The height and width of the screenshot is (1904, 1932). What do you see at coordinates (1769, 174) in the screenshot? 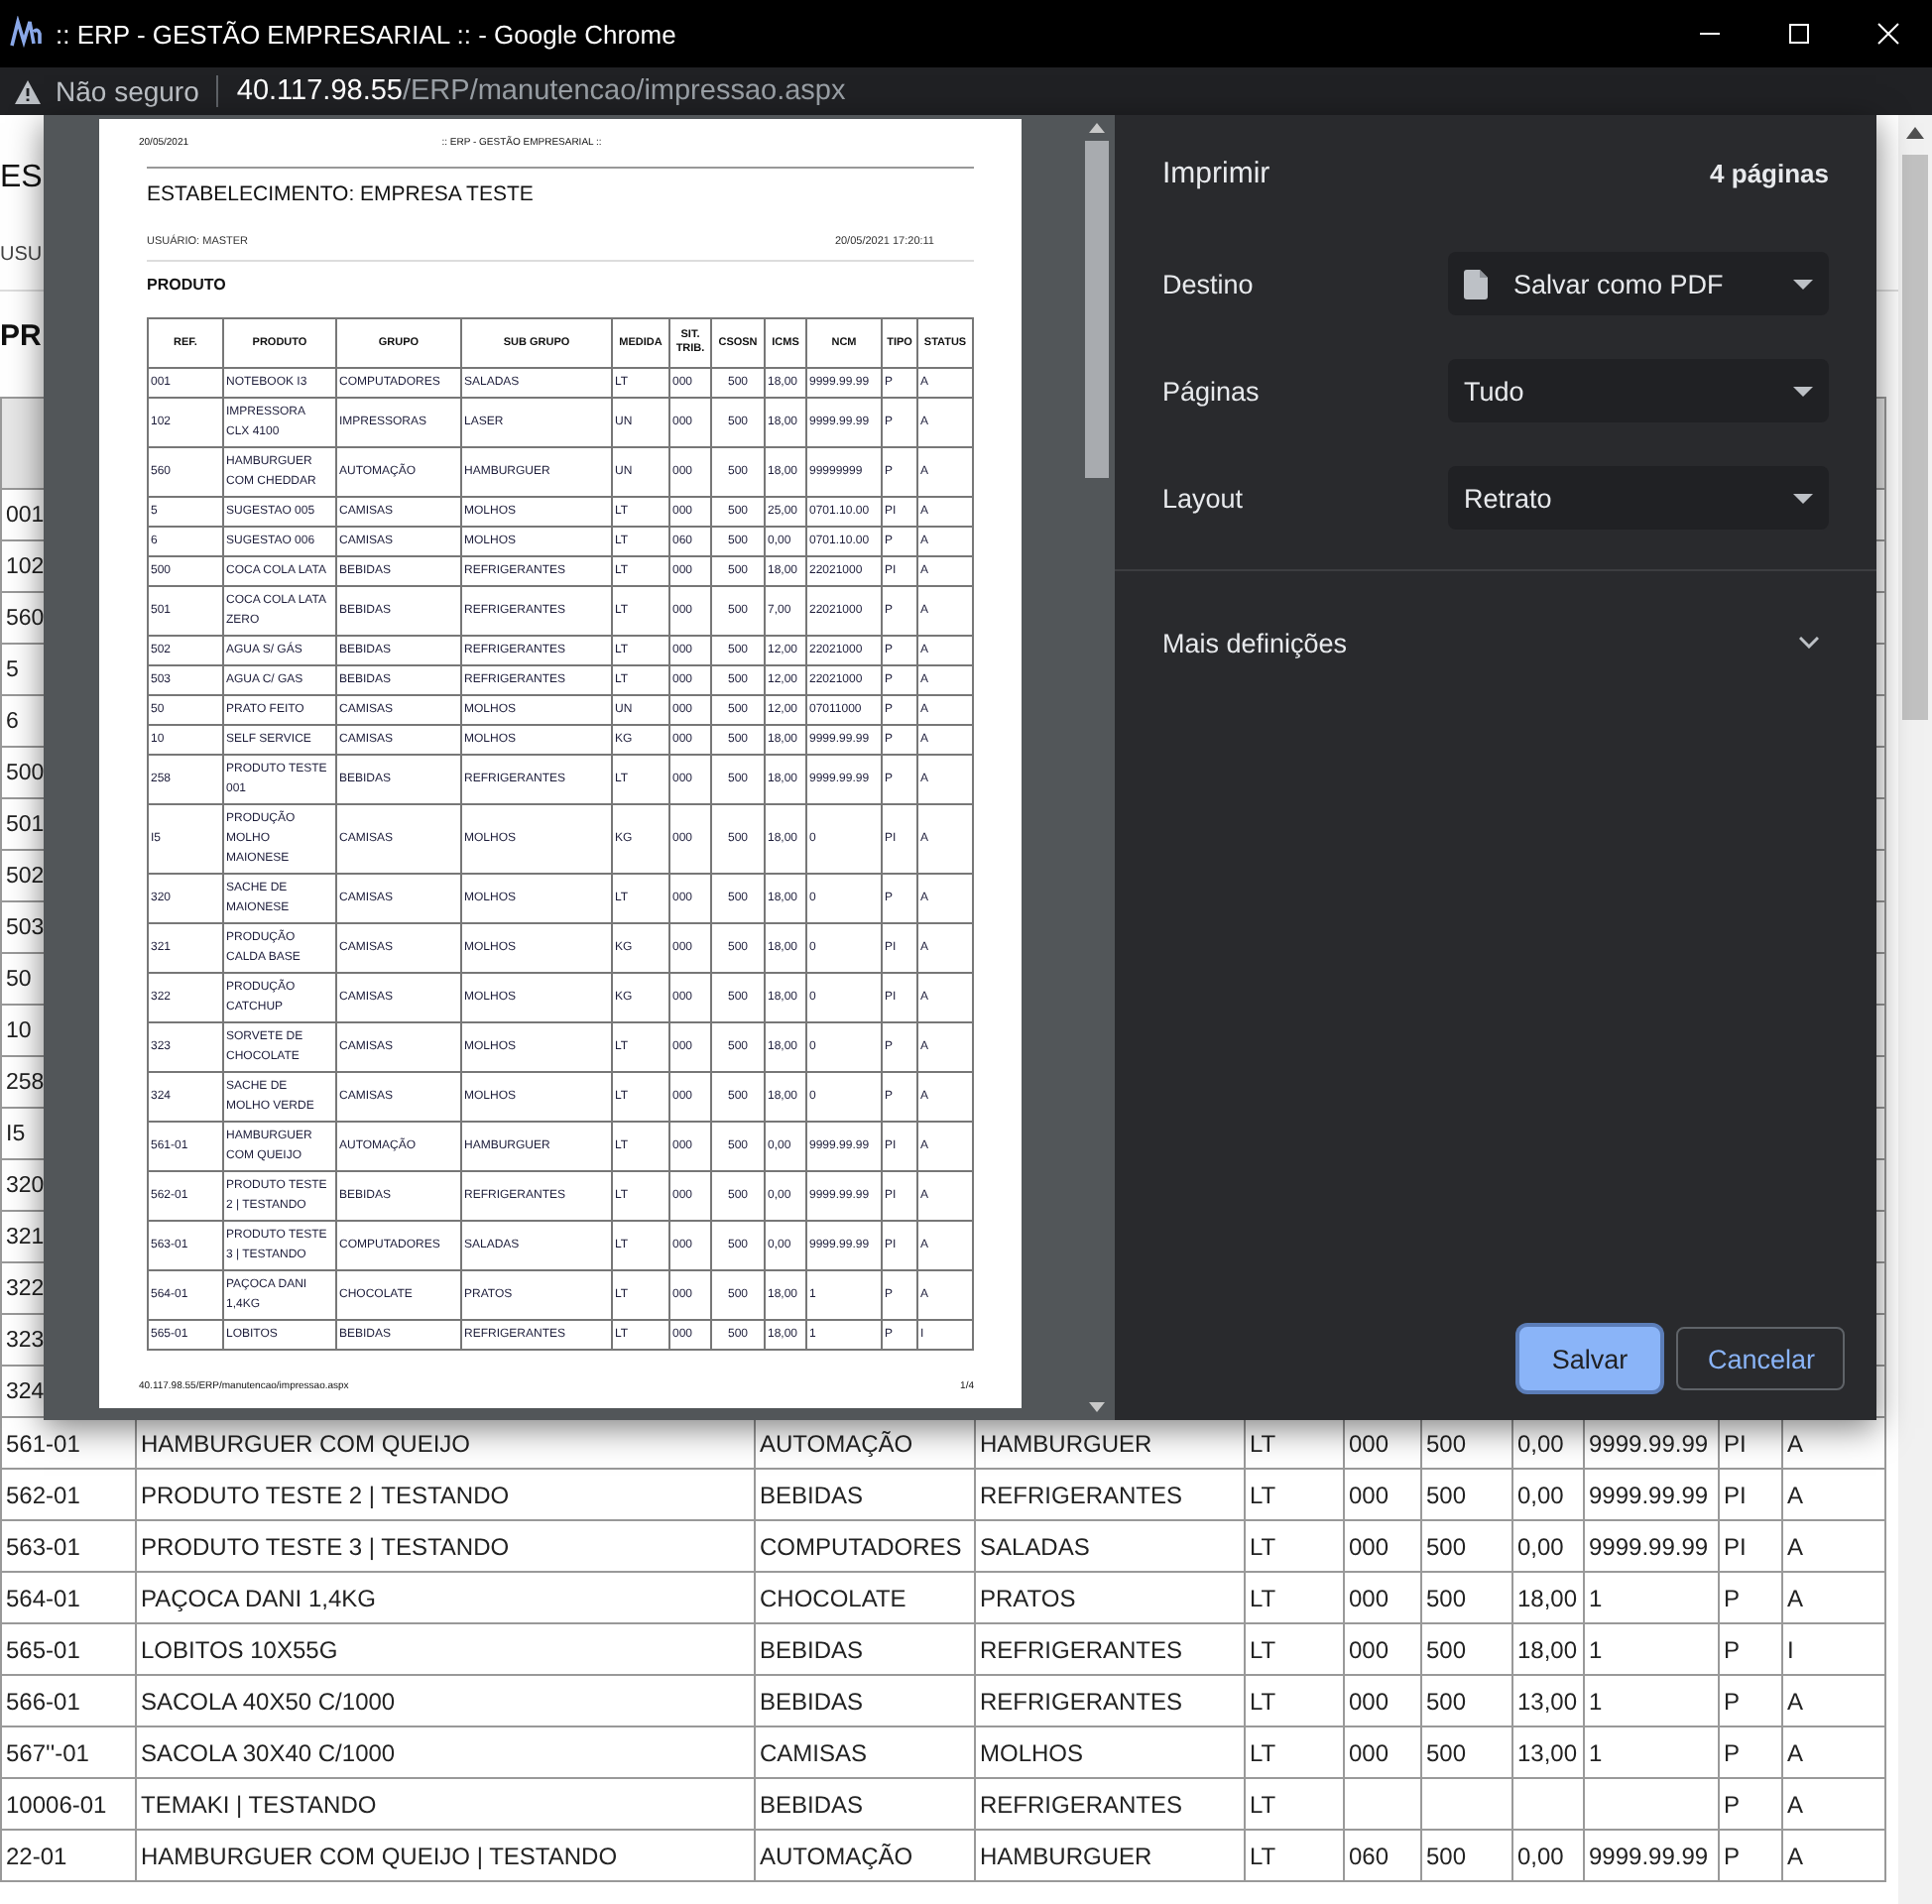
I see `page-count: 4 páginas` at bounding box center [1769, 174].